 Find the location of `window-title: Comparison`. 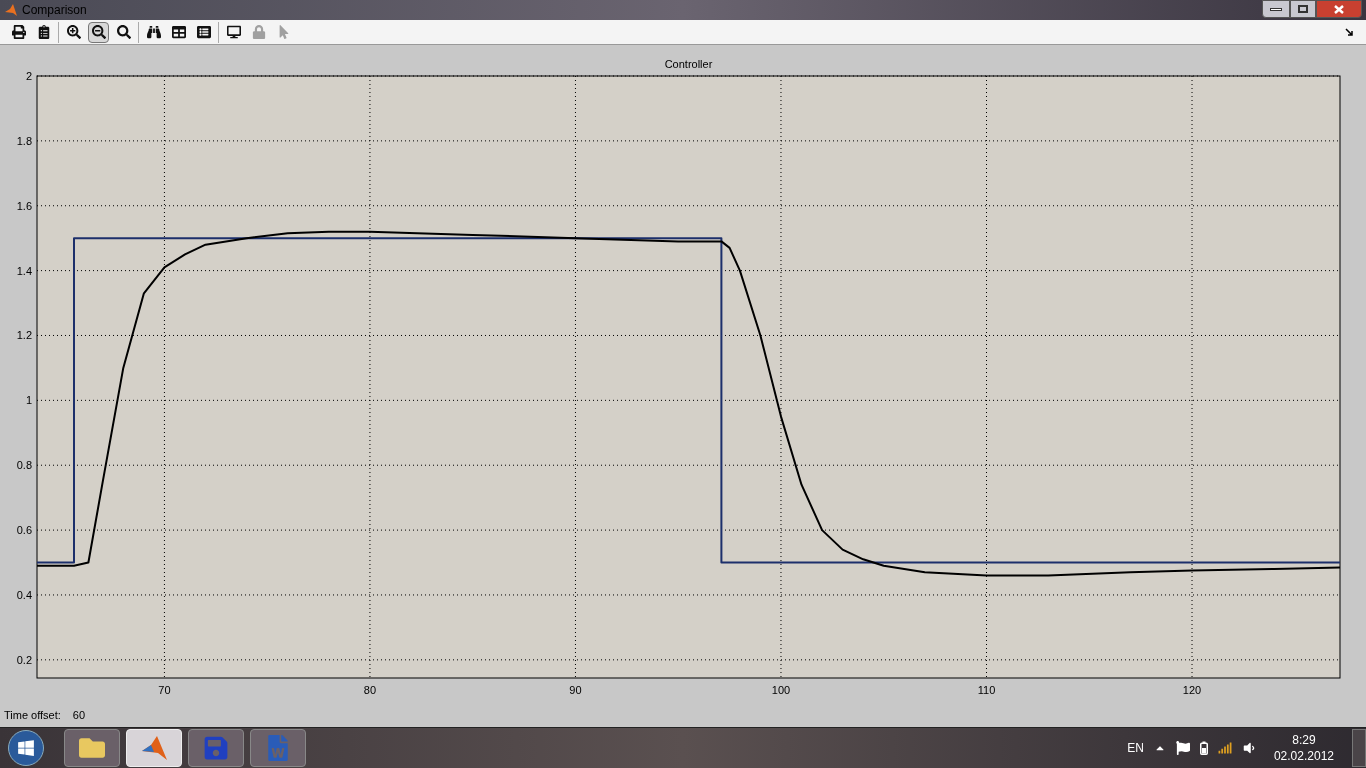

window-title: Comparison is located at coordinates (54, 10).